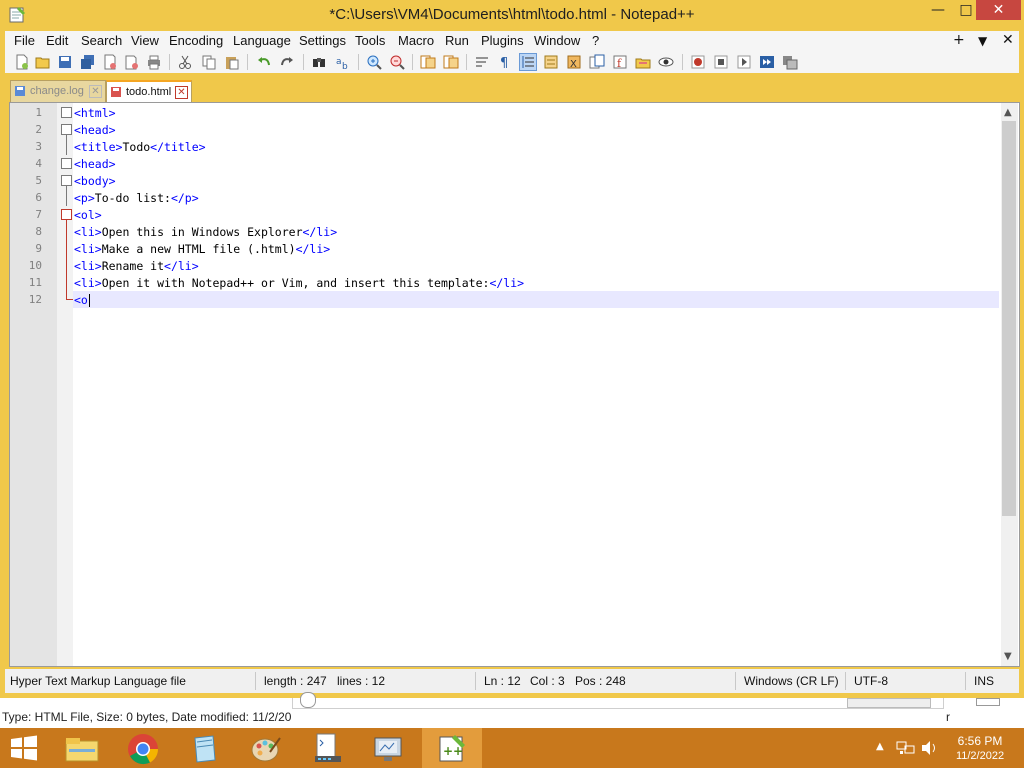 The width and height of the screenshot is (1024, 768). Describe the element at coordinates (574, 62) in the screenshot. I see `doc-map-icon: X` at that location.